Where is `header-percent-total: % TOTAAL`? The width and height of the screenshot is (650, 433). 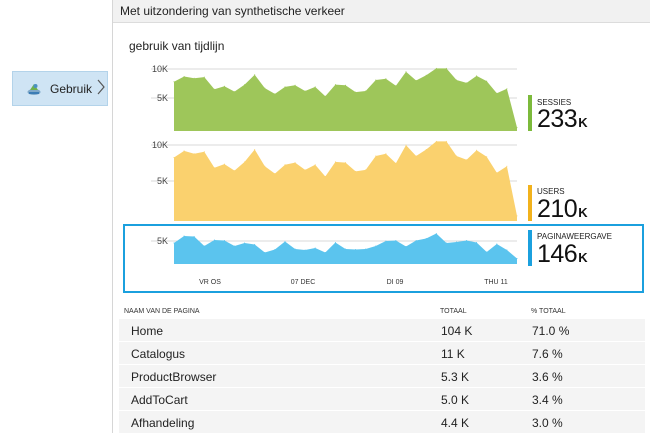 header-percent-total: % TOTAAL is located at coordinates (548, 311).